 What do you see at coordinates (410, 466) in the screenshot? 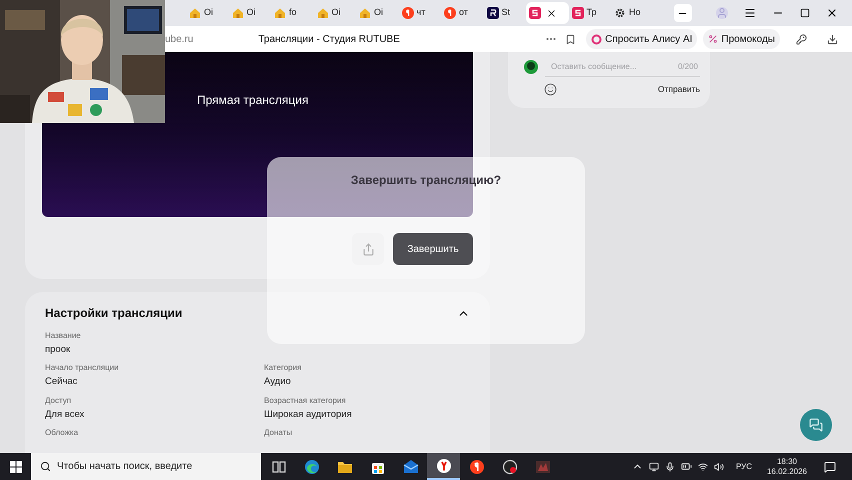
I see `mail-icon` at bounding box center [410, 466].